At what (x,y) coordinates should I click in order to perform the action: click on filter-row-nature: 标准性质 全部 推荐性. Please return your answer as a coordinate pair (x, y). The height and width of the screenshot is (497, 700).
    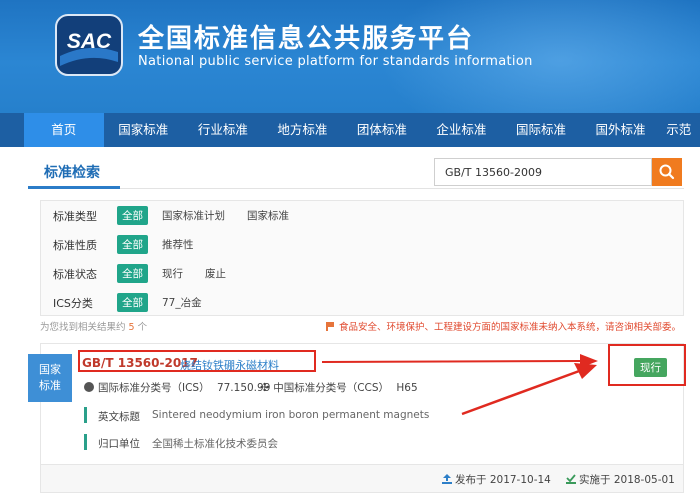
    Looking at the image, I should click on (362, 244).